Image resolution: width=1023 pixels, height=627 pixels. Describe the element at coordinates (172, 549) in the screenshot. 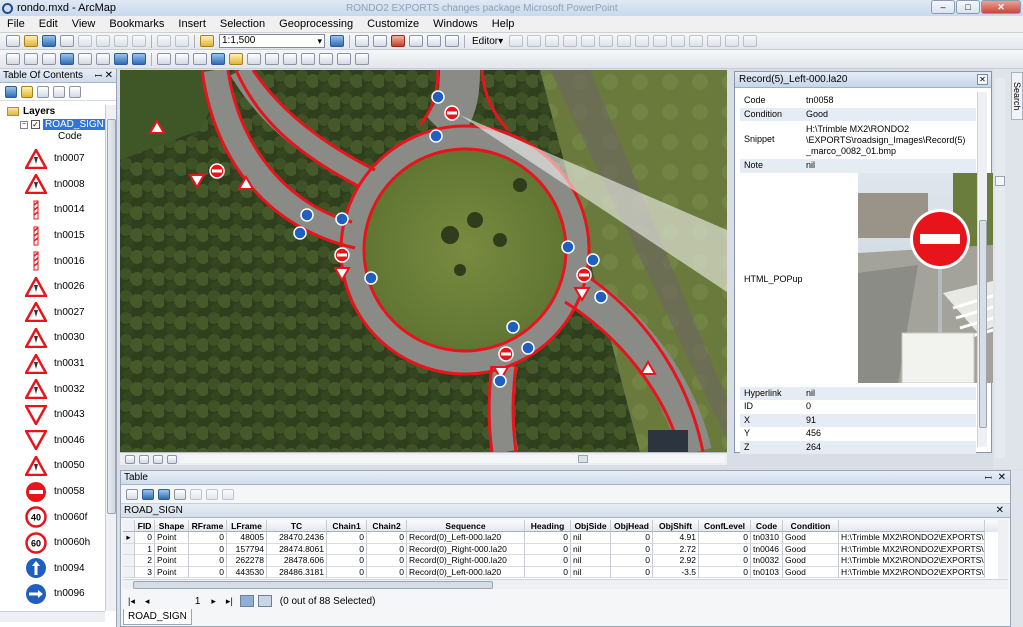

I see `table-cell: Point` at that location.